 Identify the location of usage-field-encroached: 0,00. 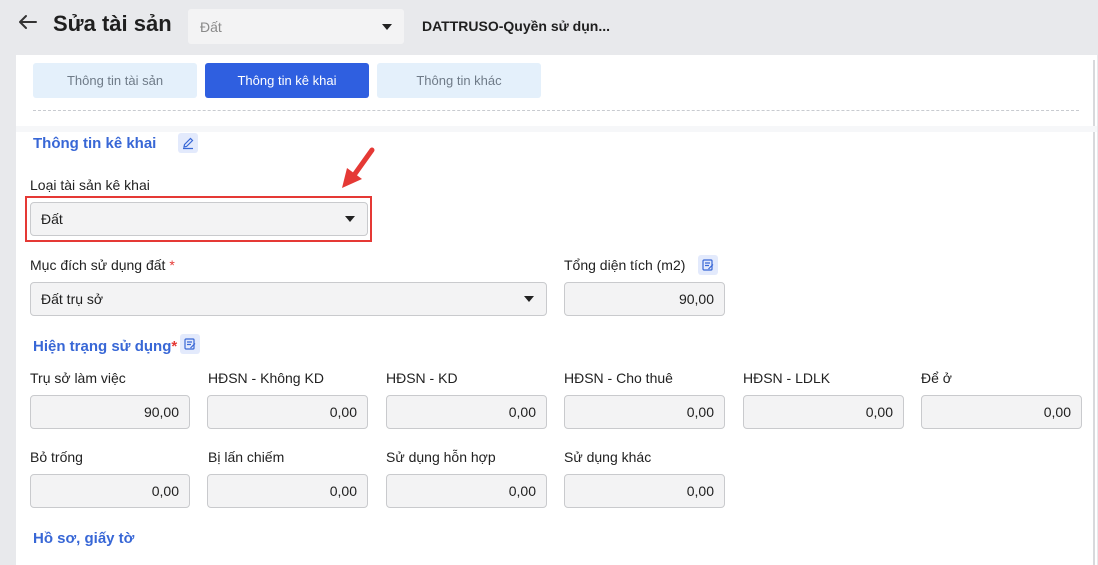
(287, 491).